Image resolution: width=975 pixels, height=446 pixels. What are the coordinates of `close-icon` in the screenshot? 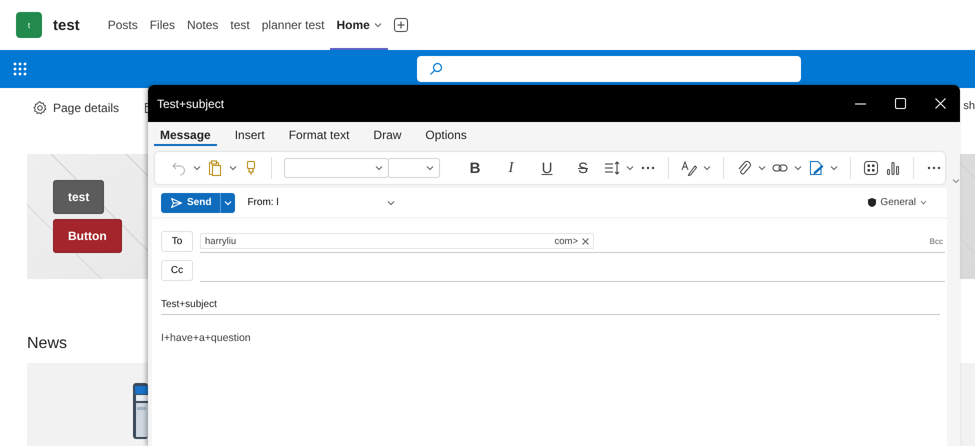 It's located at (940, 103).